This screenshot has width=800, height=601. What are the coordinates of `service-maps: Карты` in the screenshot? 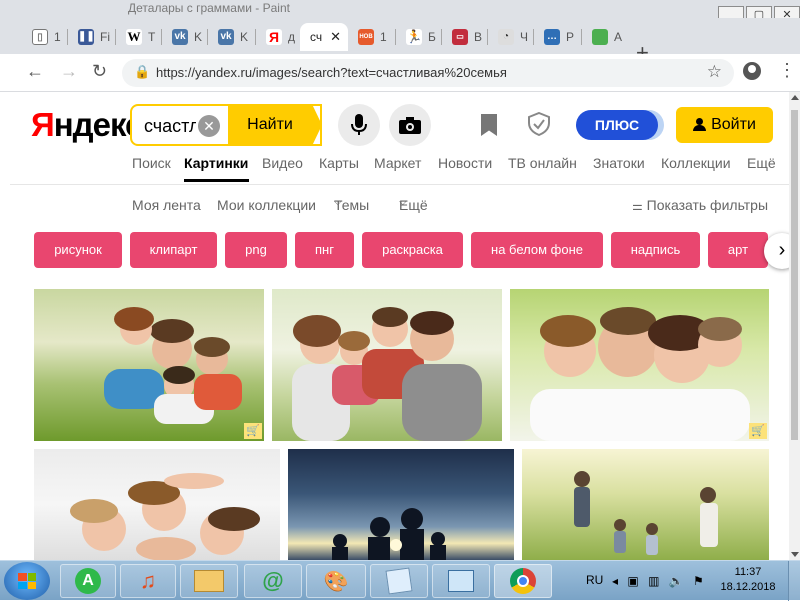 It's located at (339, 163).